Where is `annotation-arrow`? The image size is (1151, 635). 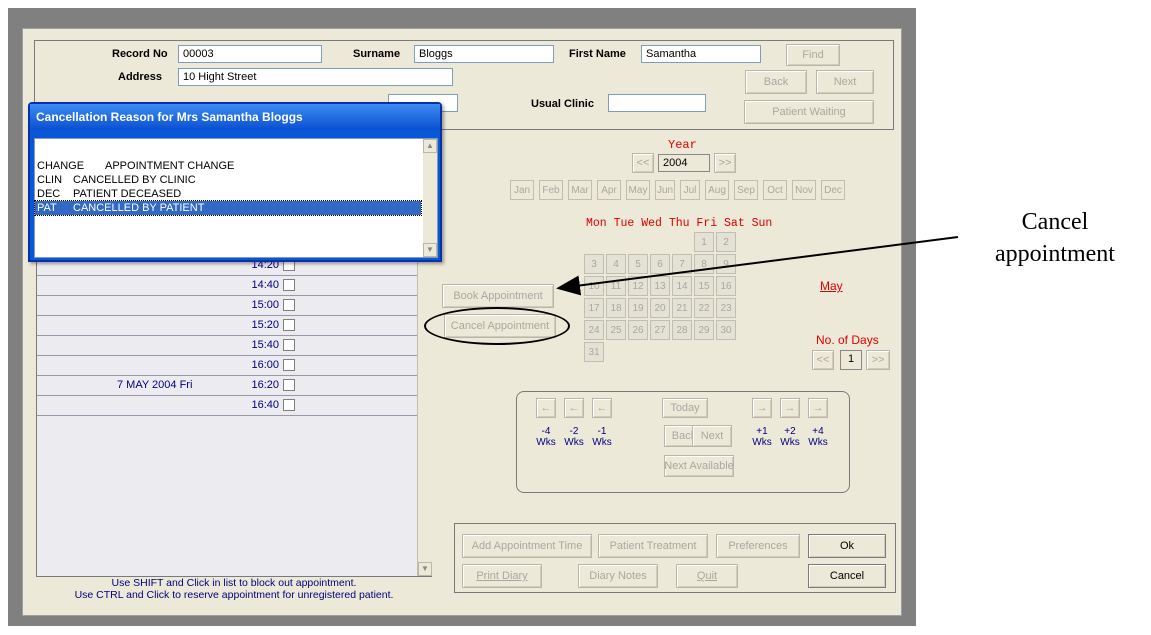
annotation-arrow is located at coordinates (757, 266).